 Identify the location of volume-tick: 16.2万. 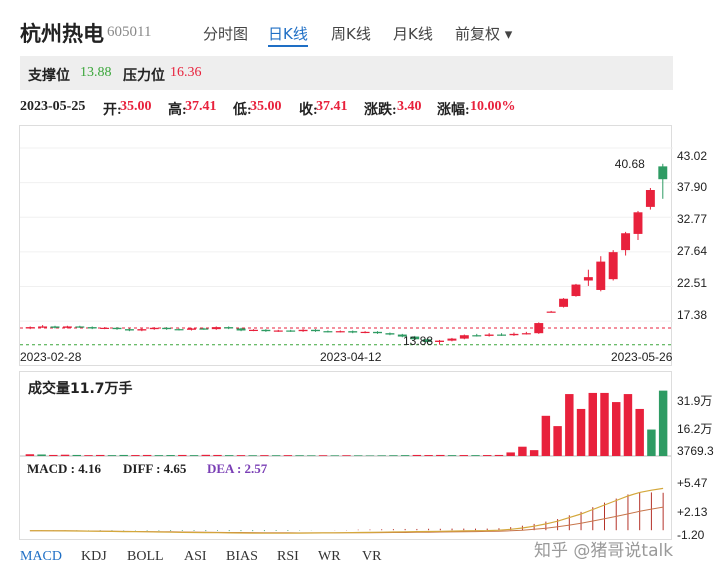
(695, 429).